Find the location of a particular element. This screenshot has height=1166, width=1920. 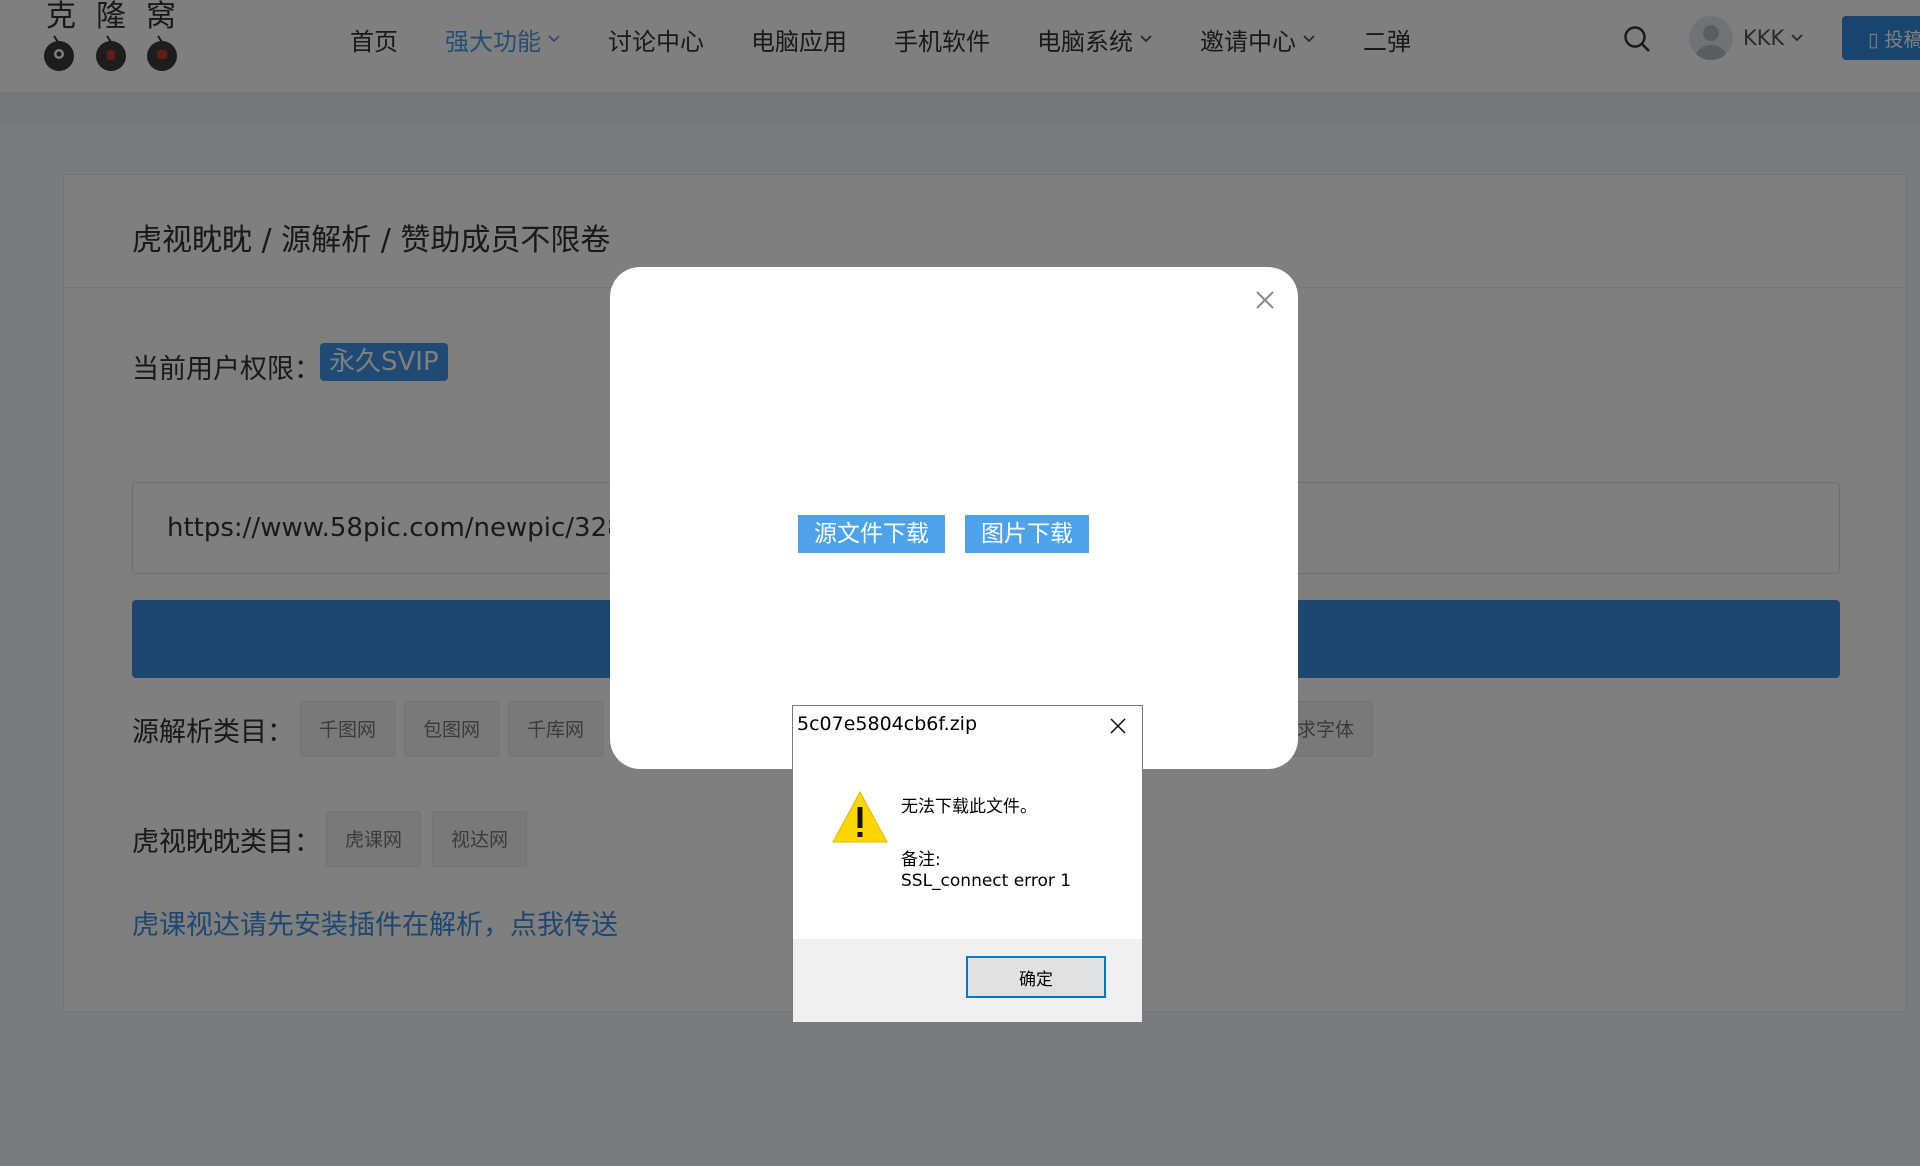

source-download-button: 源文件下载 is located at coordinates (871, 534).